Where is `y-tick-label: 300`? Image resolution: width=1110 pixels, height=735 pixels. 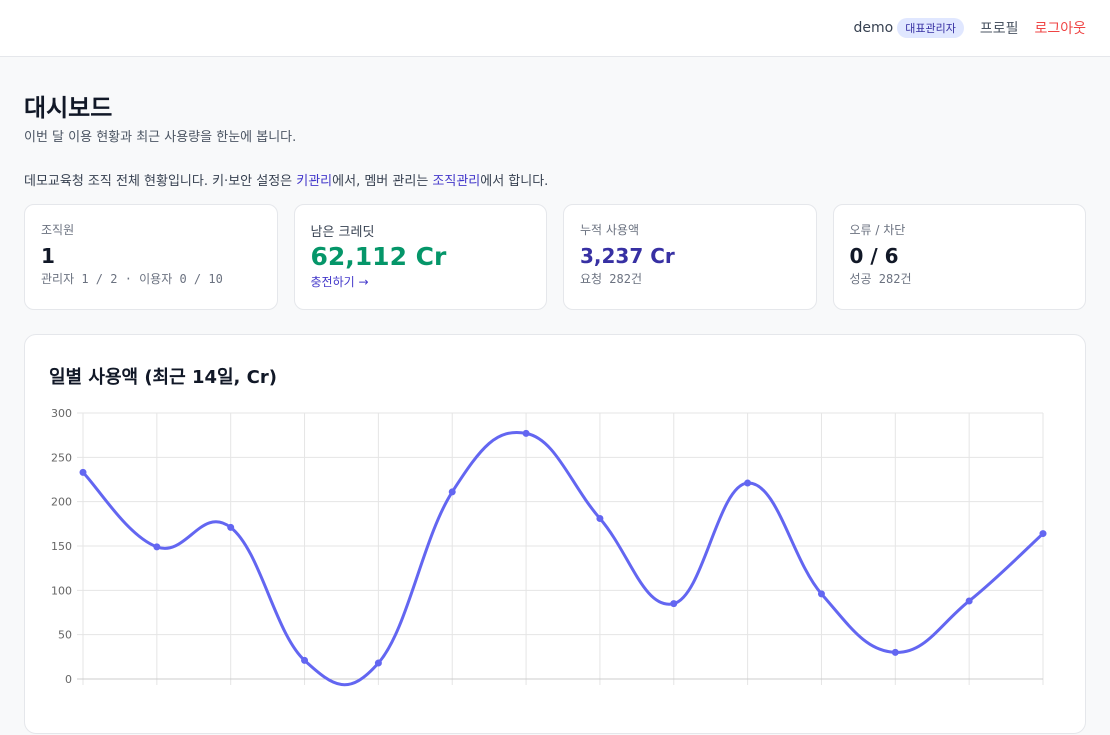 y-tick-label: 300 is located at coordinates (61, 413).